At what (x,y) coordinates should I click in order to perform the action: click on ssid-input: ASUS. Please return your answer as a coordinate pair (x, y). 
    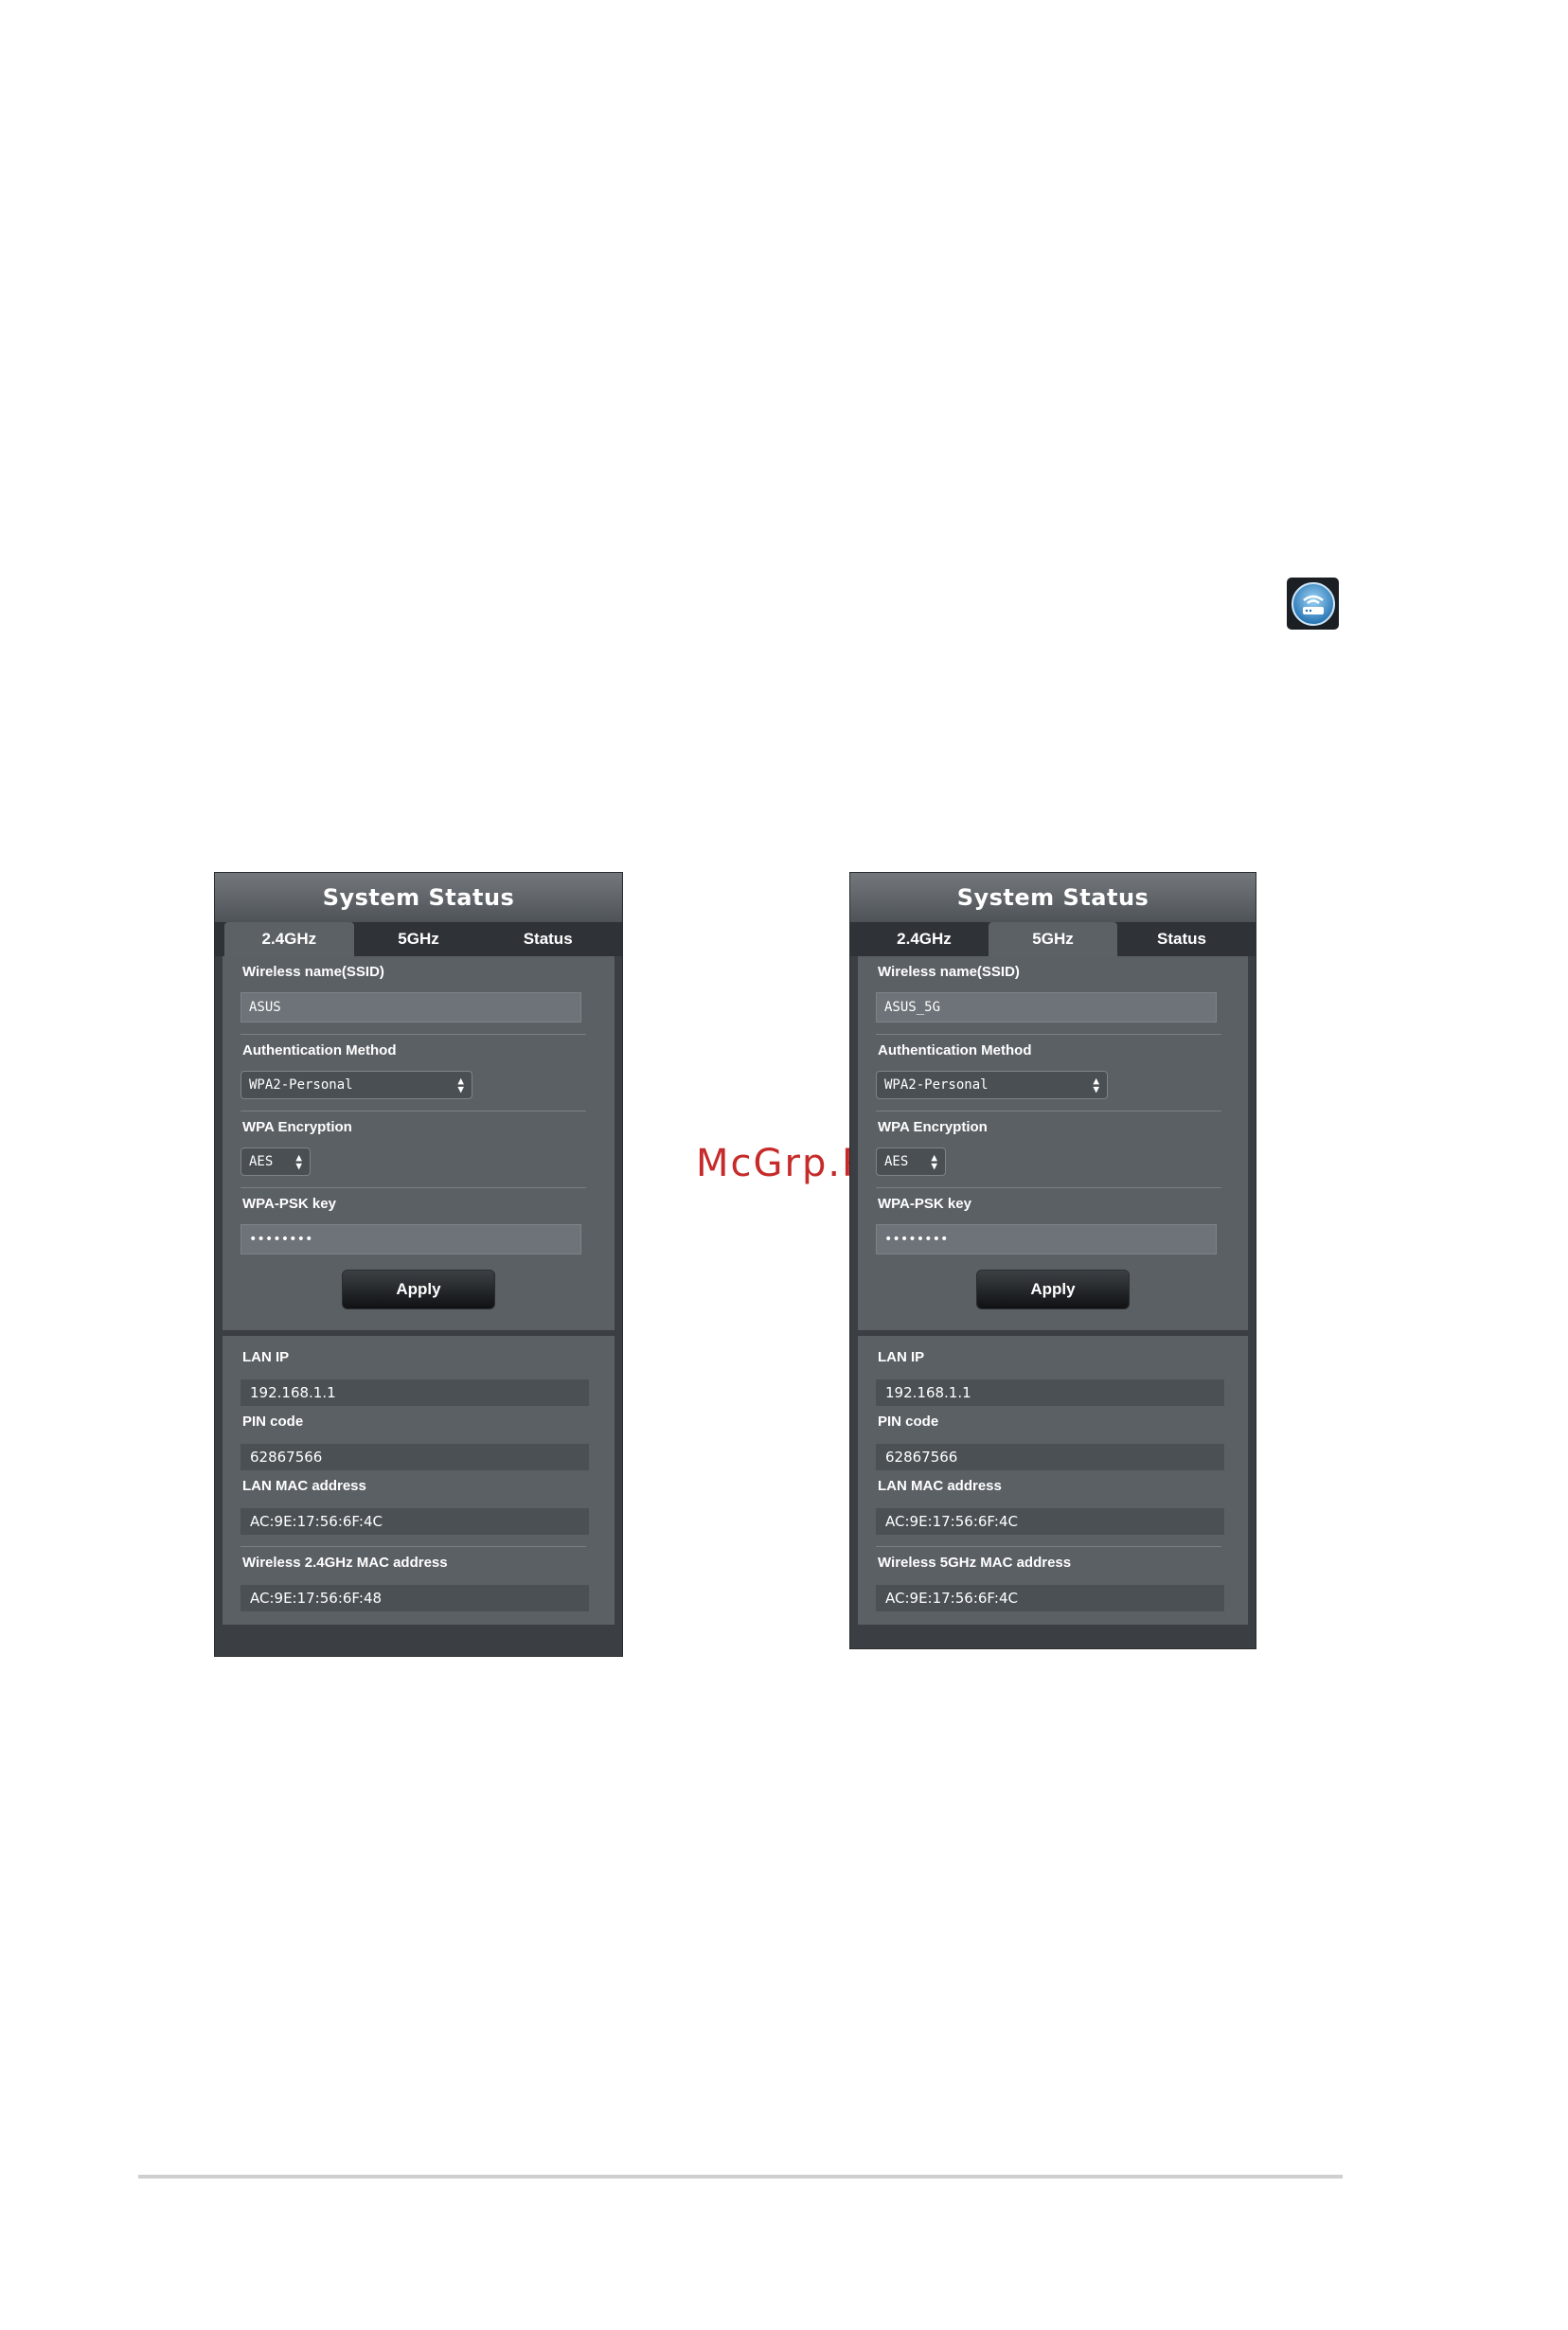
    Looking at the image, I should click on (411, 1008).